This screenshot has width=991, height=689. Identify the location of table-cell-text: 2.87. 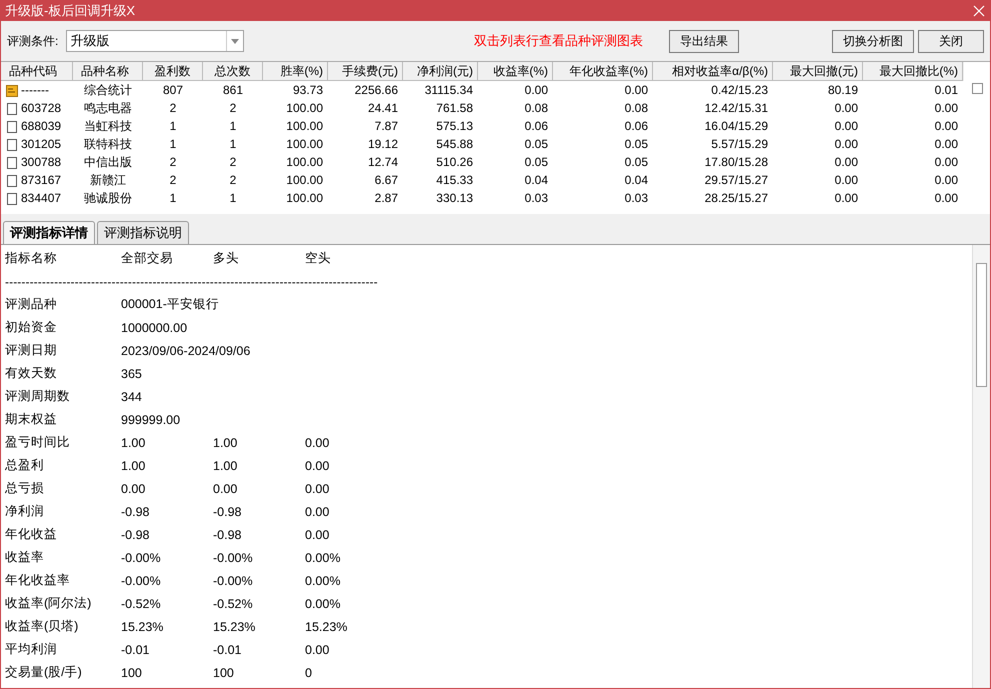
(386, 198).